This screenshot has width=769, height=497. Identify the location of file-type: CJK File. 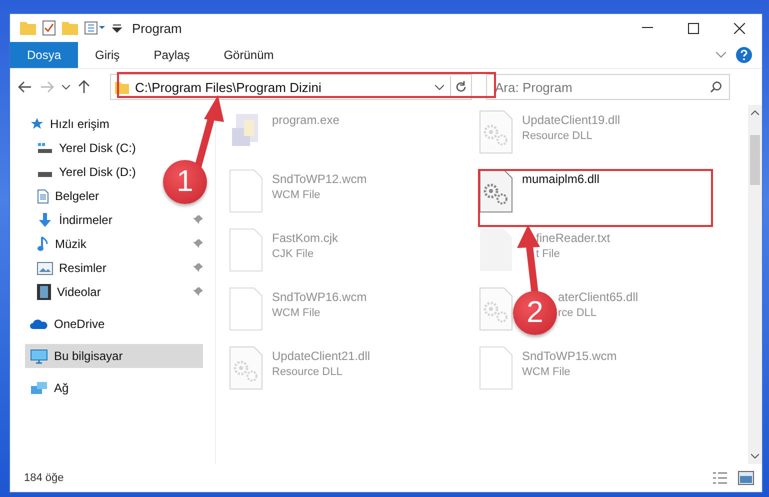
(293, 254).